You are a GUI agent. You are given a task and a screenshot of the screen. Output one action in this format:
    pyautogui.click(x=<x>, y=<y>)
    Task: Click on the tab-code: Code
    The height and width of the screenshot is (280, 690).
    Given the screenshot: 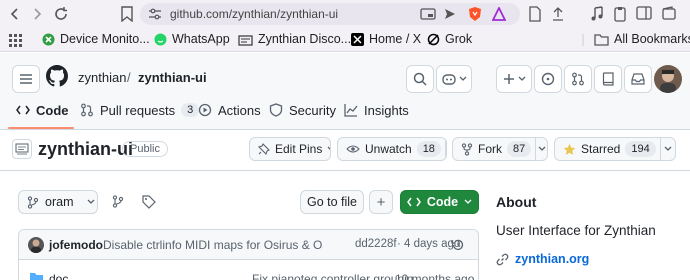 What is the action you would take?
    pyautogui.click(x=42, y=110)
    